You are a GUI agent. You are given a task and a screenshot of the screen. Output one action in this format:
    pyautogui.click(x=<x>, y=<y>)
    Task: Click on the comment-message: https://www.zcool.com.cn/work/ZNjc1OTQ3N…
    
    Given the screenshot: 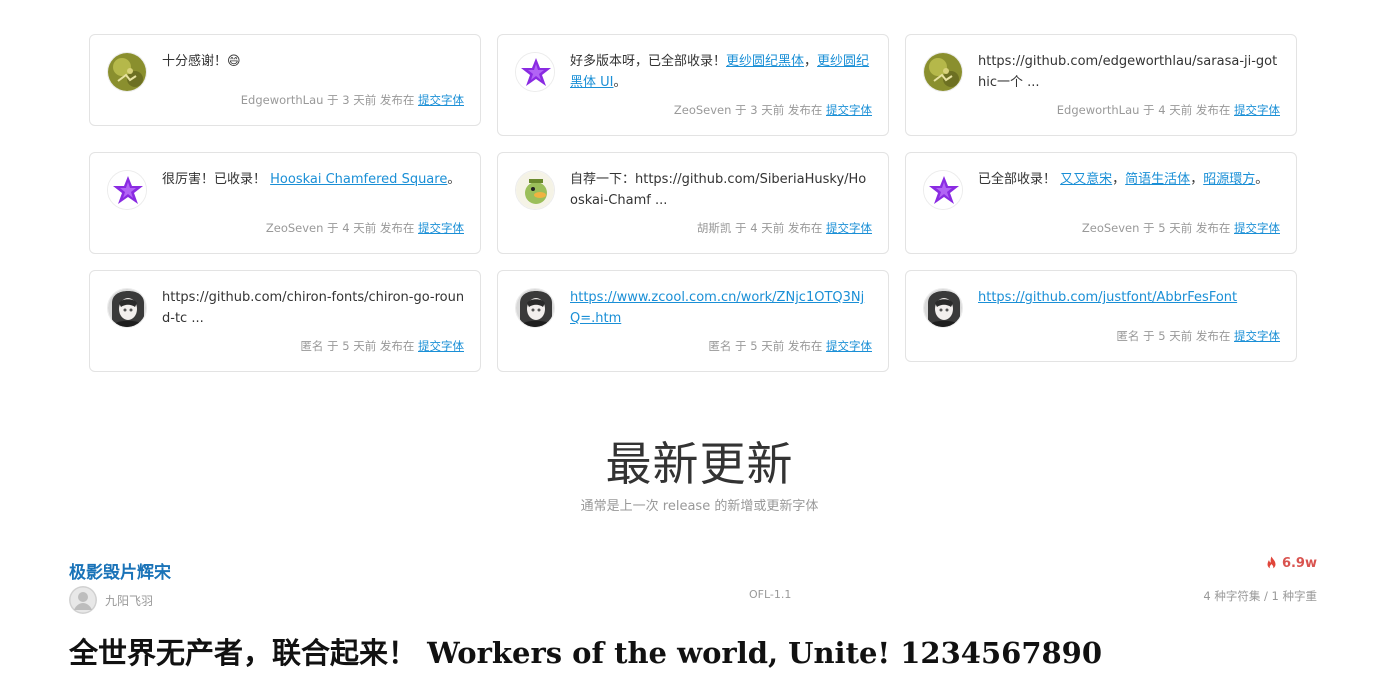 What is the action you would take?
    pyautogui.click(x=722, y=308)
    